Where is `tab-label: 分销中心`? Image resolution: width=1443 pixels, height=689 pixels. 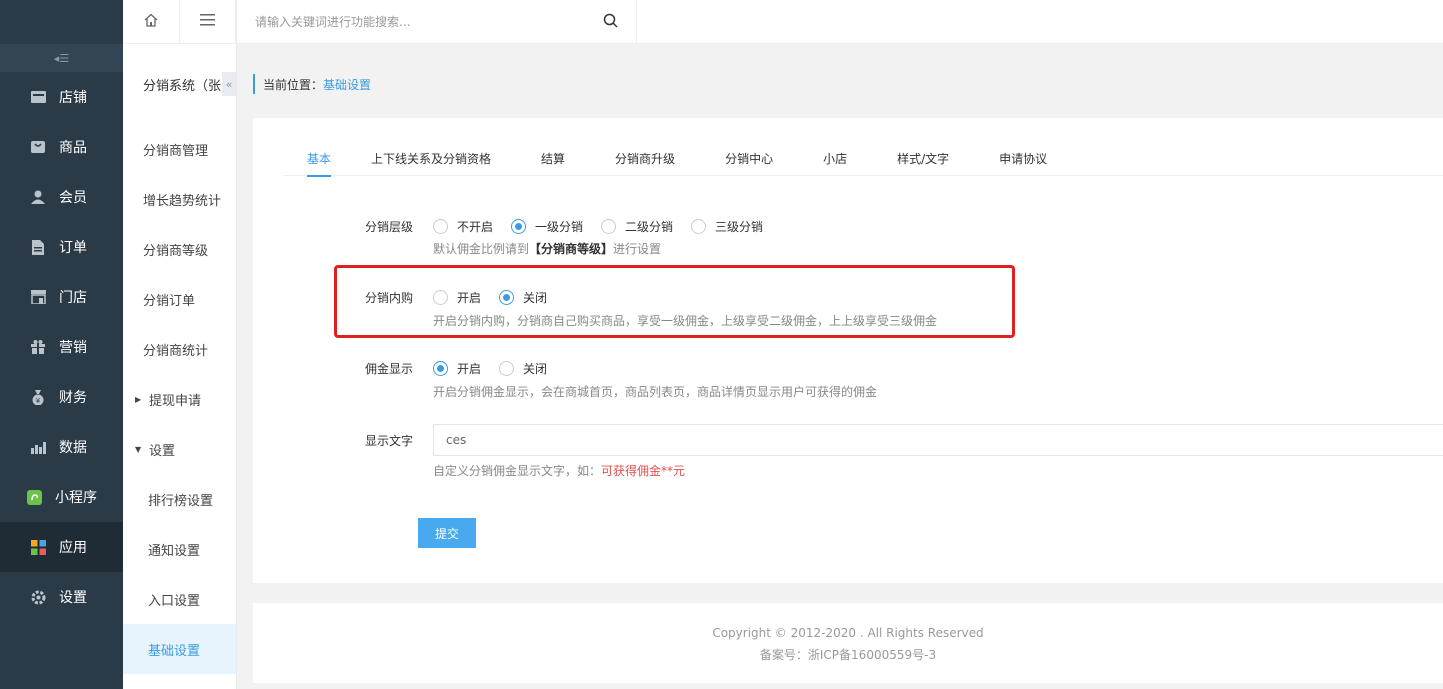
tab-label: 分销中心 is located at coordinates (749, 158).